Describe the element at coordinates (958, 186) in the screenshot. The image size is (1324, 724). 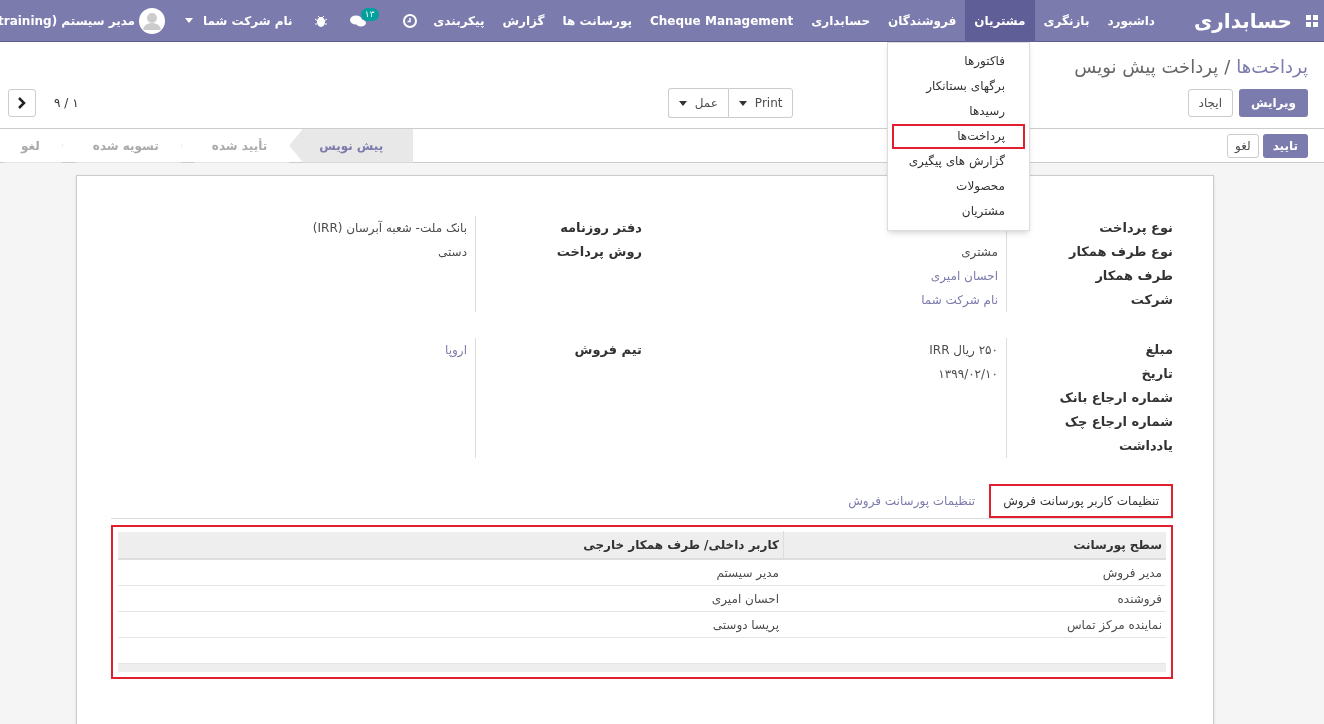
I see `dropdown-item: محصولات` at that location.